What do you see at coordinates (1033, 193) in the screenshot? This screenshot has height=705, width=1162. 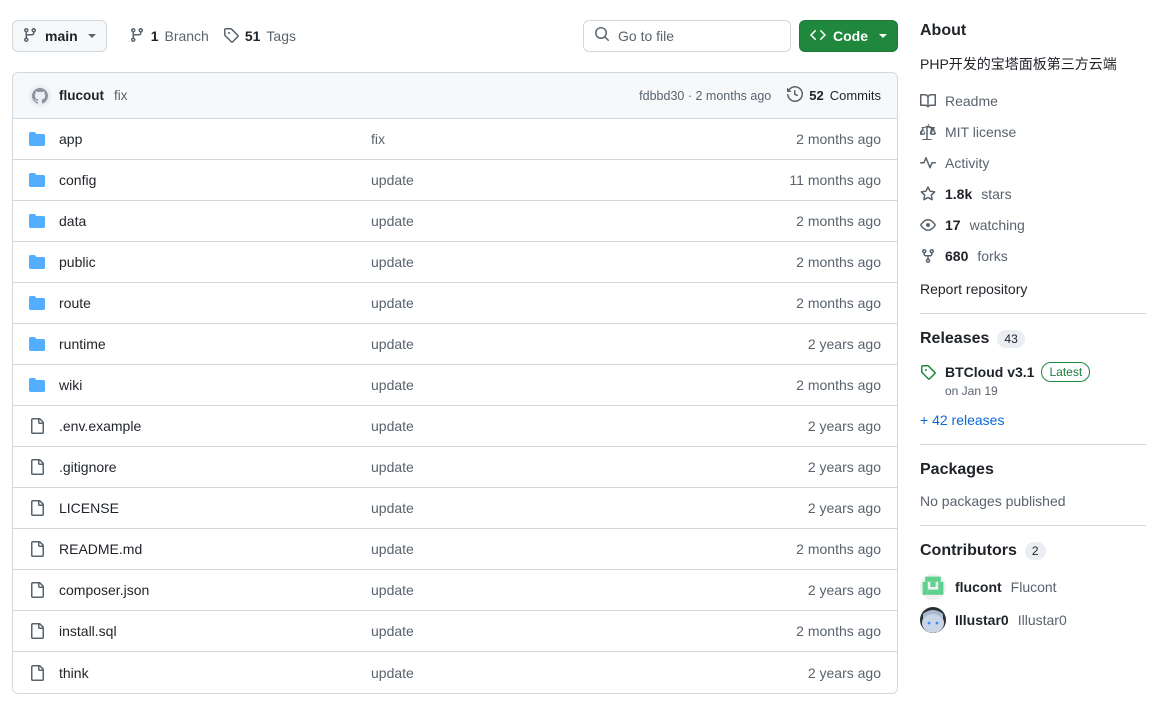 I see `stars-link: 1.8k stars` at bounding box center [1033, 193].